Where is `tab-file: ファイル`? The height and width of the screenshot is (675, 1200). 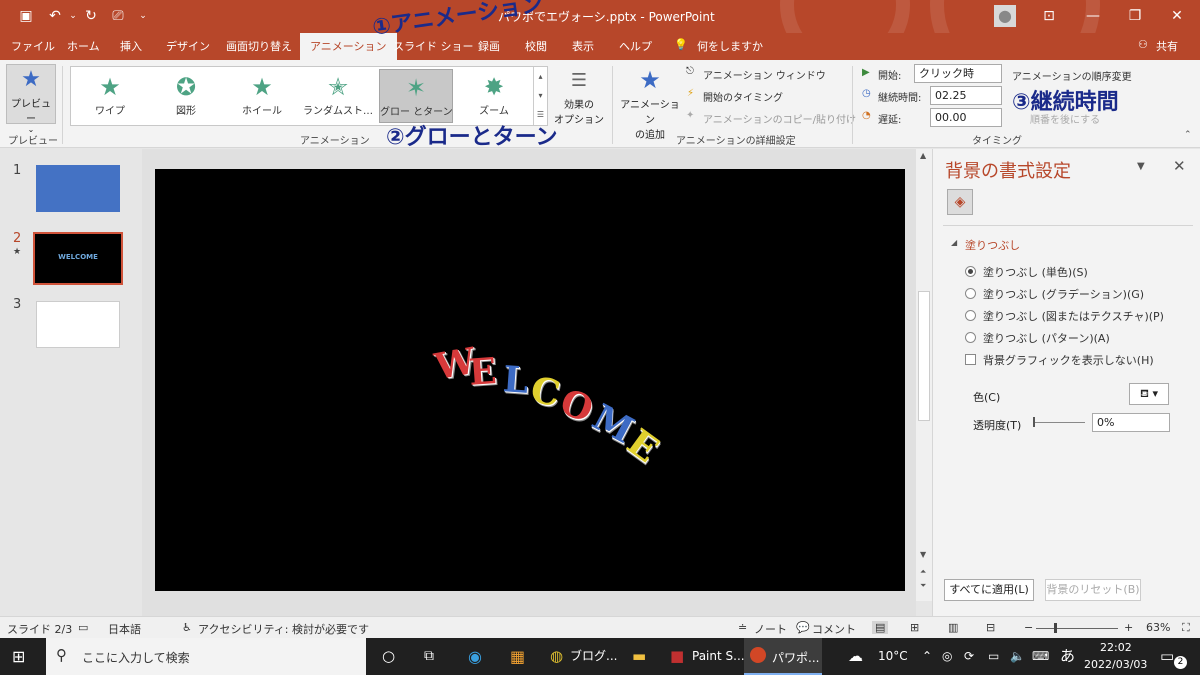
tab-file: ファイル is located at coordinates (33, 46).